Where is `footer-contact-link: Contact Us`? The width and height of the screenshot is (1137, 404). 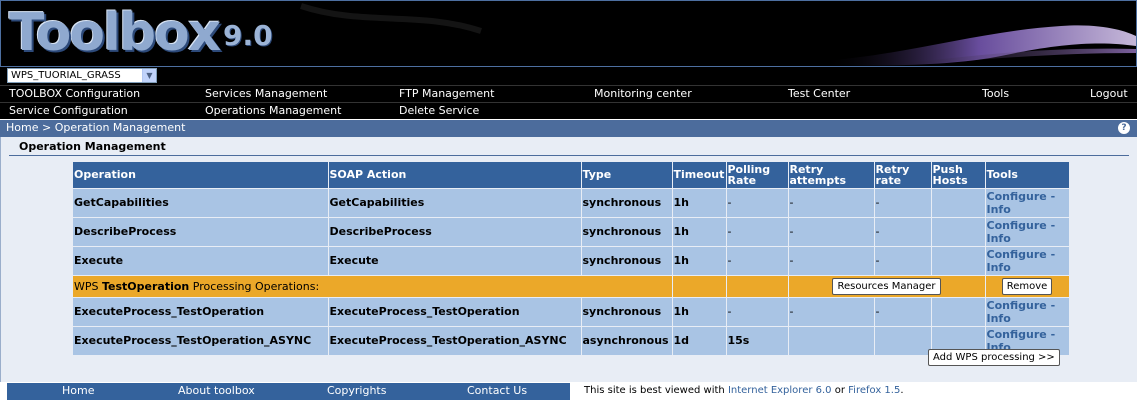 footer-contact-link: Contact Us is located at coordinates (497, 390).